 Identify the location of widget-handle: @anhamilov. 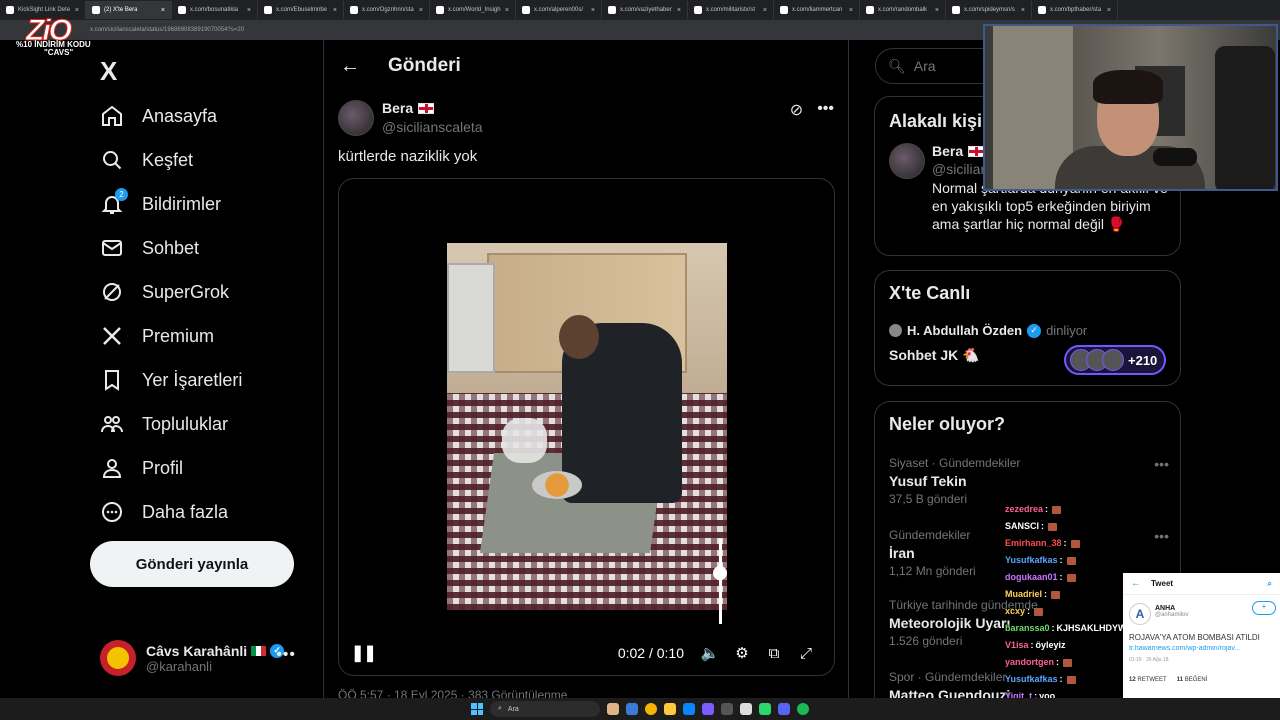
(1172, 615).